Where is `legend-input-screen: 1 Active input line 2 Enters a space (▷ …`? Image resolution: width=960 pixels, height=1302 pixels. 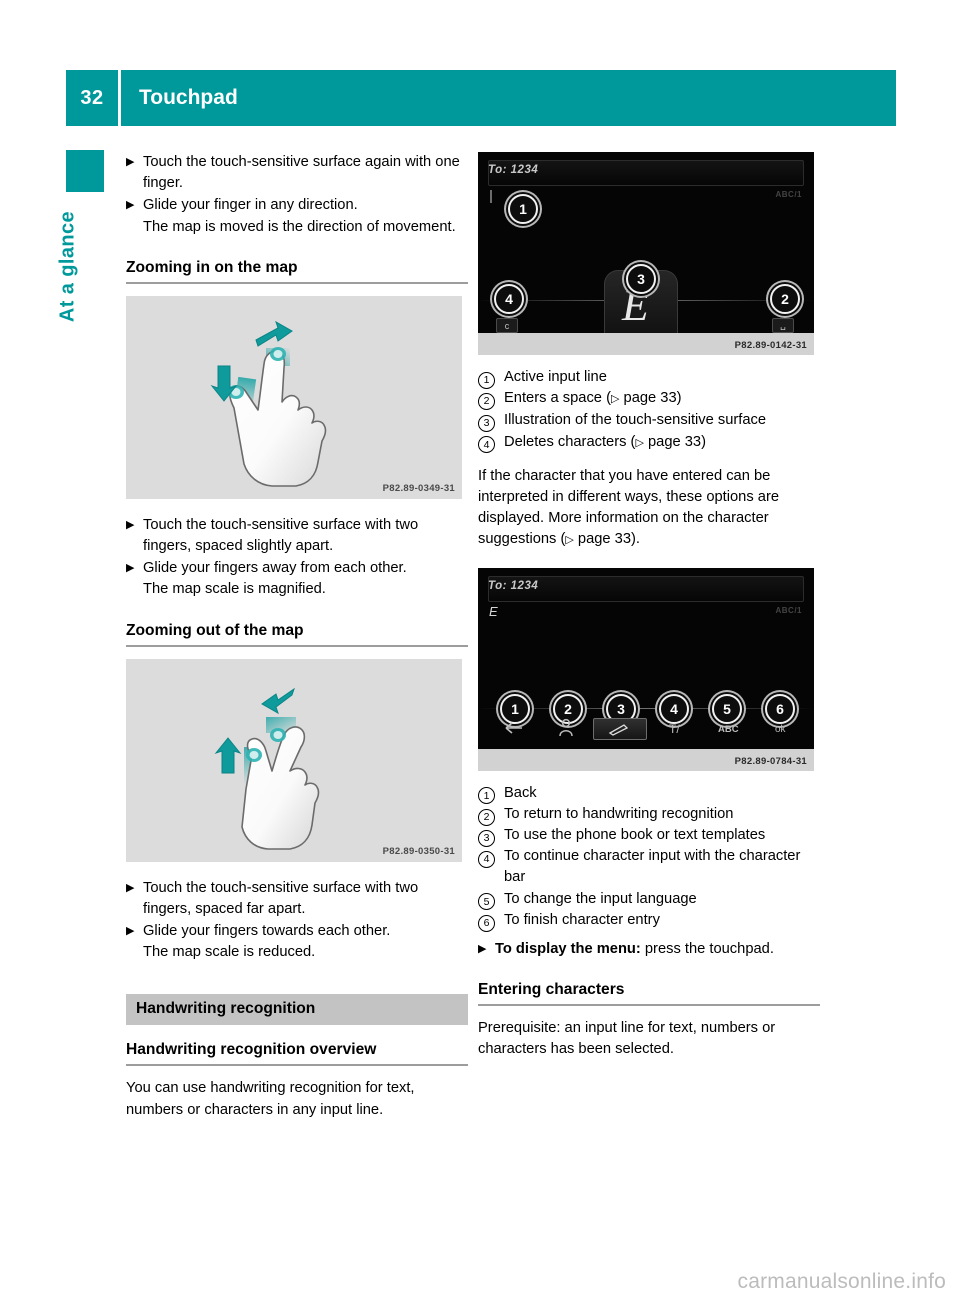
legend-input-screen: 1 Active input line 2 Enters a space (▷ … is located at coordinates (649, 410).